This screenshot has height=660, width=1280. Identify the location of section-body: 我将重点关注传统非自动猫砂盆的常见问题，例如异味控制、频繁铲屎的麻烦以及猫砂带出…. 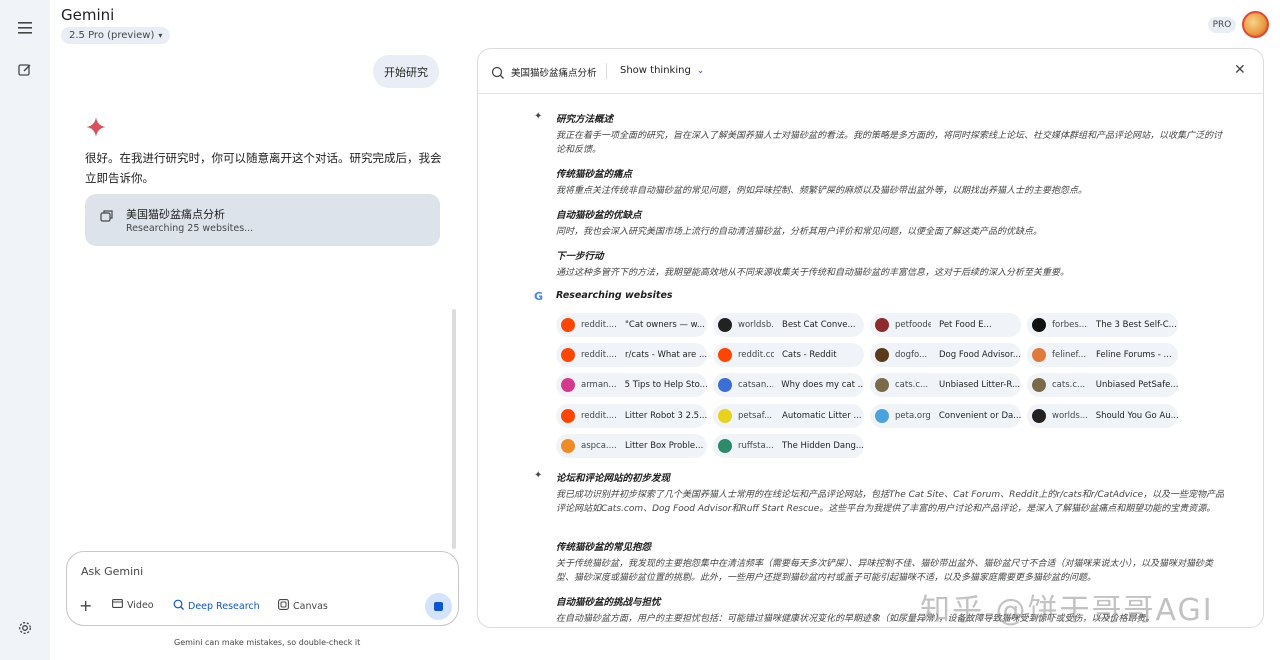
(822, 191).